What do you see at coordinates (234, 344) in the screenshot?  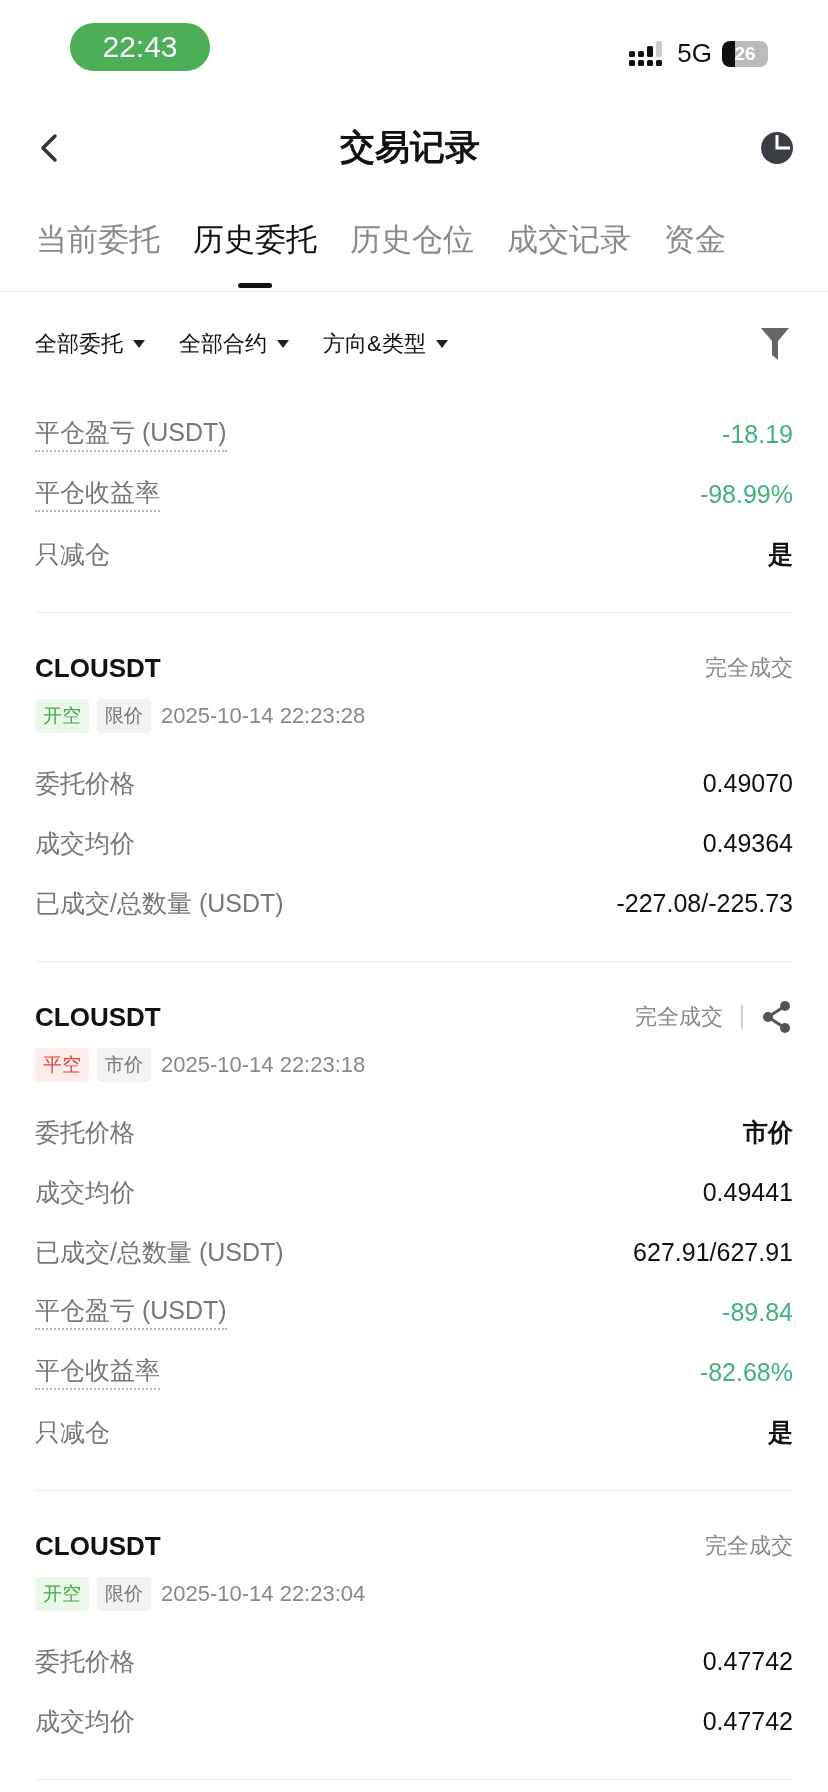 I see `filter-dropdown: 全部合约` at bounding box center [234, 344].